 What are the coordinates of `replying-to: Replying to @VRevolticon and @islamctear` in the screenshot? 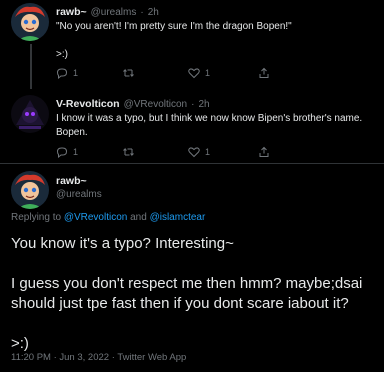 It's located at (108, 217).